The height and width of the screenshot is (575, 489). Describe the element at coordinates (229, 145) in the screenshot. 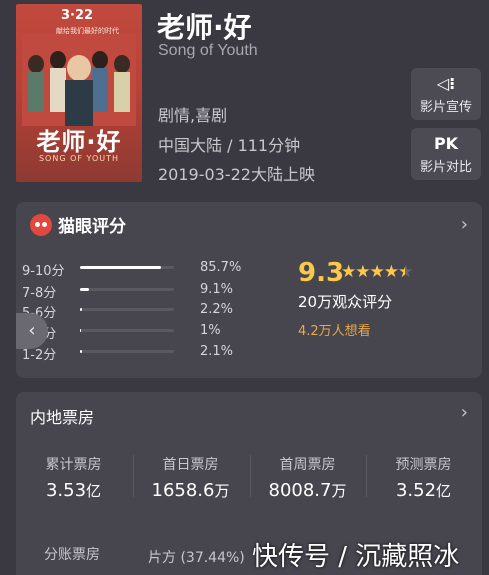

I see `movie-region-duration: 中国大陆 / 111分钟` at that location.